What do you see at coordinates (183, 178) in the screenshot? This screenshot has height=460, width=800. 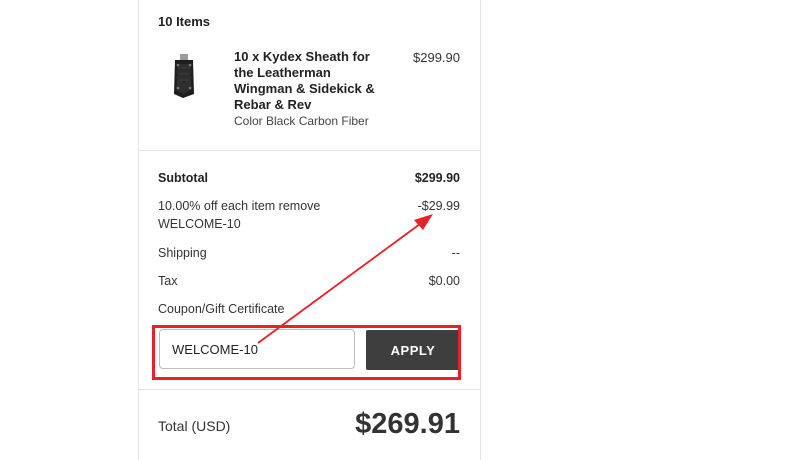 I see `subtotal-label: Subtotal` at bounding box center [183, 178].